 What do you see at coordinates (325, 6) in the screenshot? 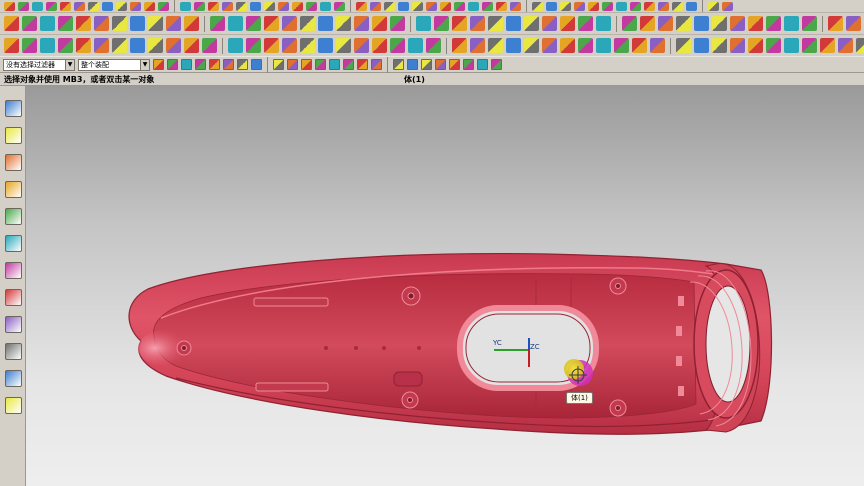
I see `shell-icon` at bounding box center [325, 6].